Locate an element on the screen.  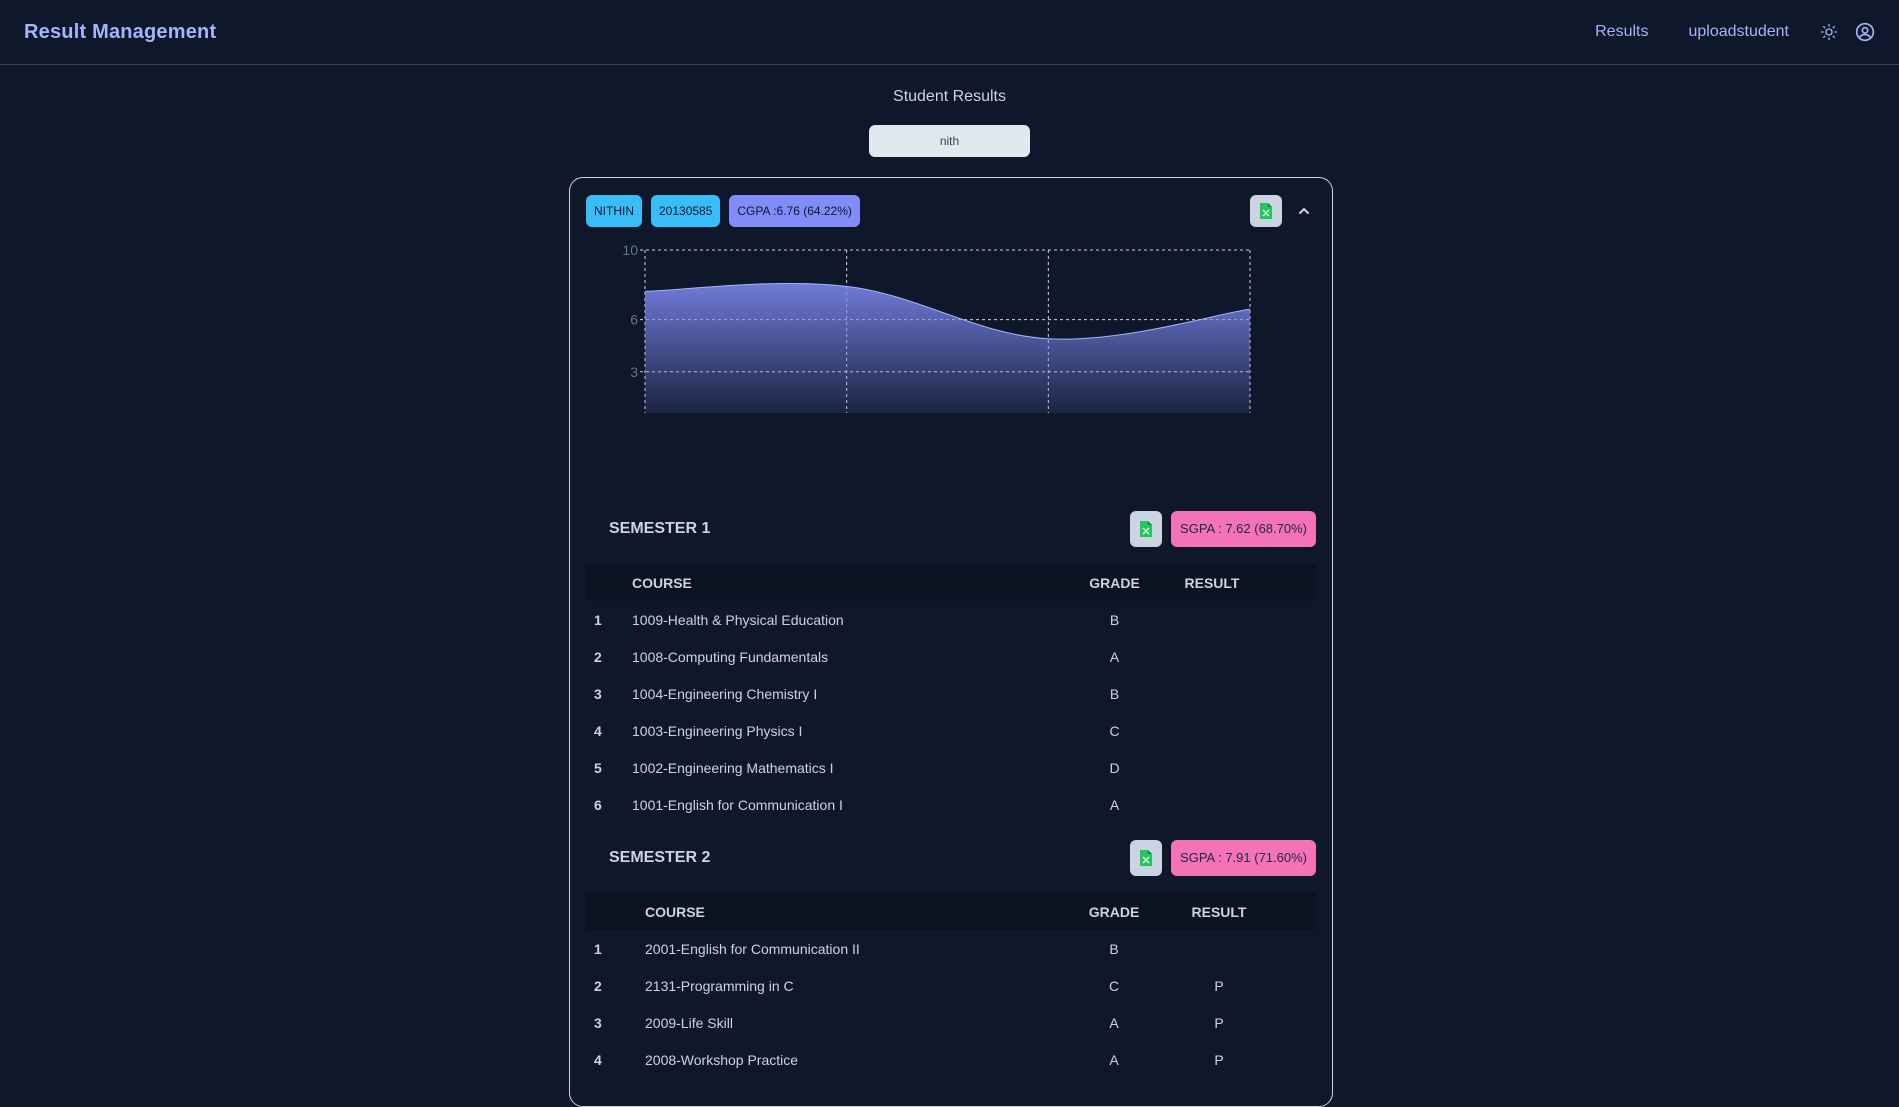
collapse-chevron-up-icon is located at coordinates (1304, 211).